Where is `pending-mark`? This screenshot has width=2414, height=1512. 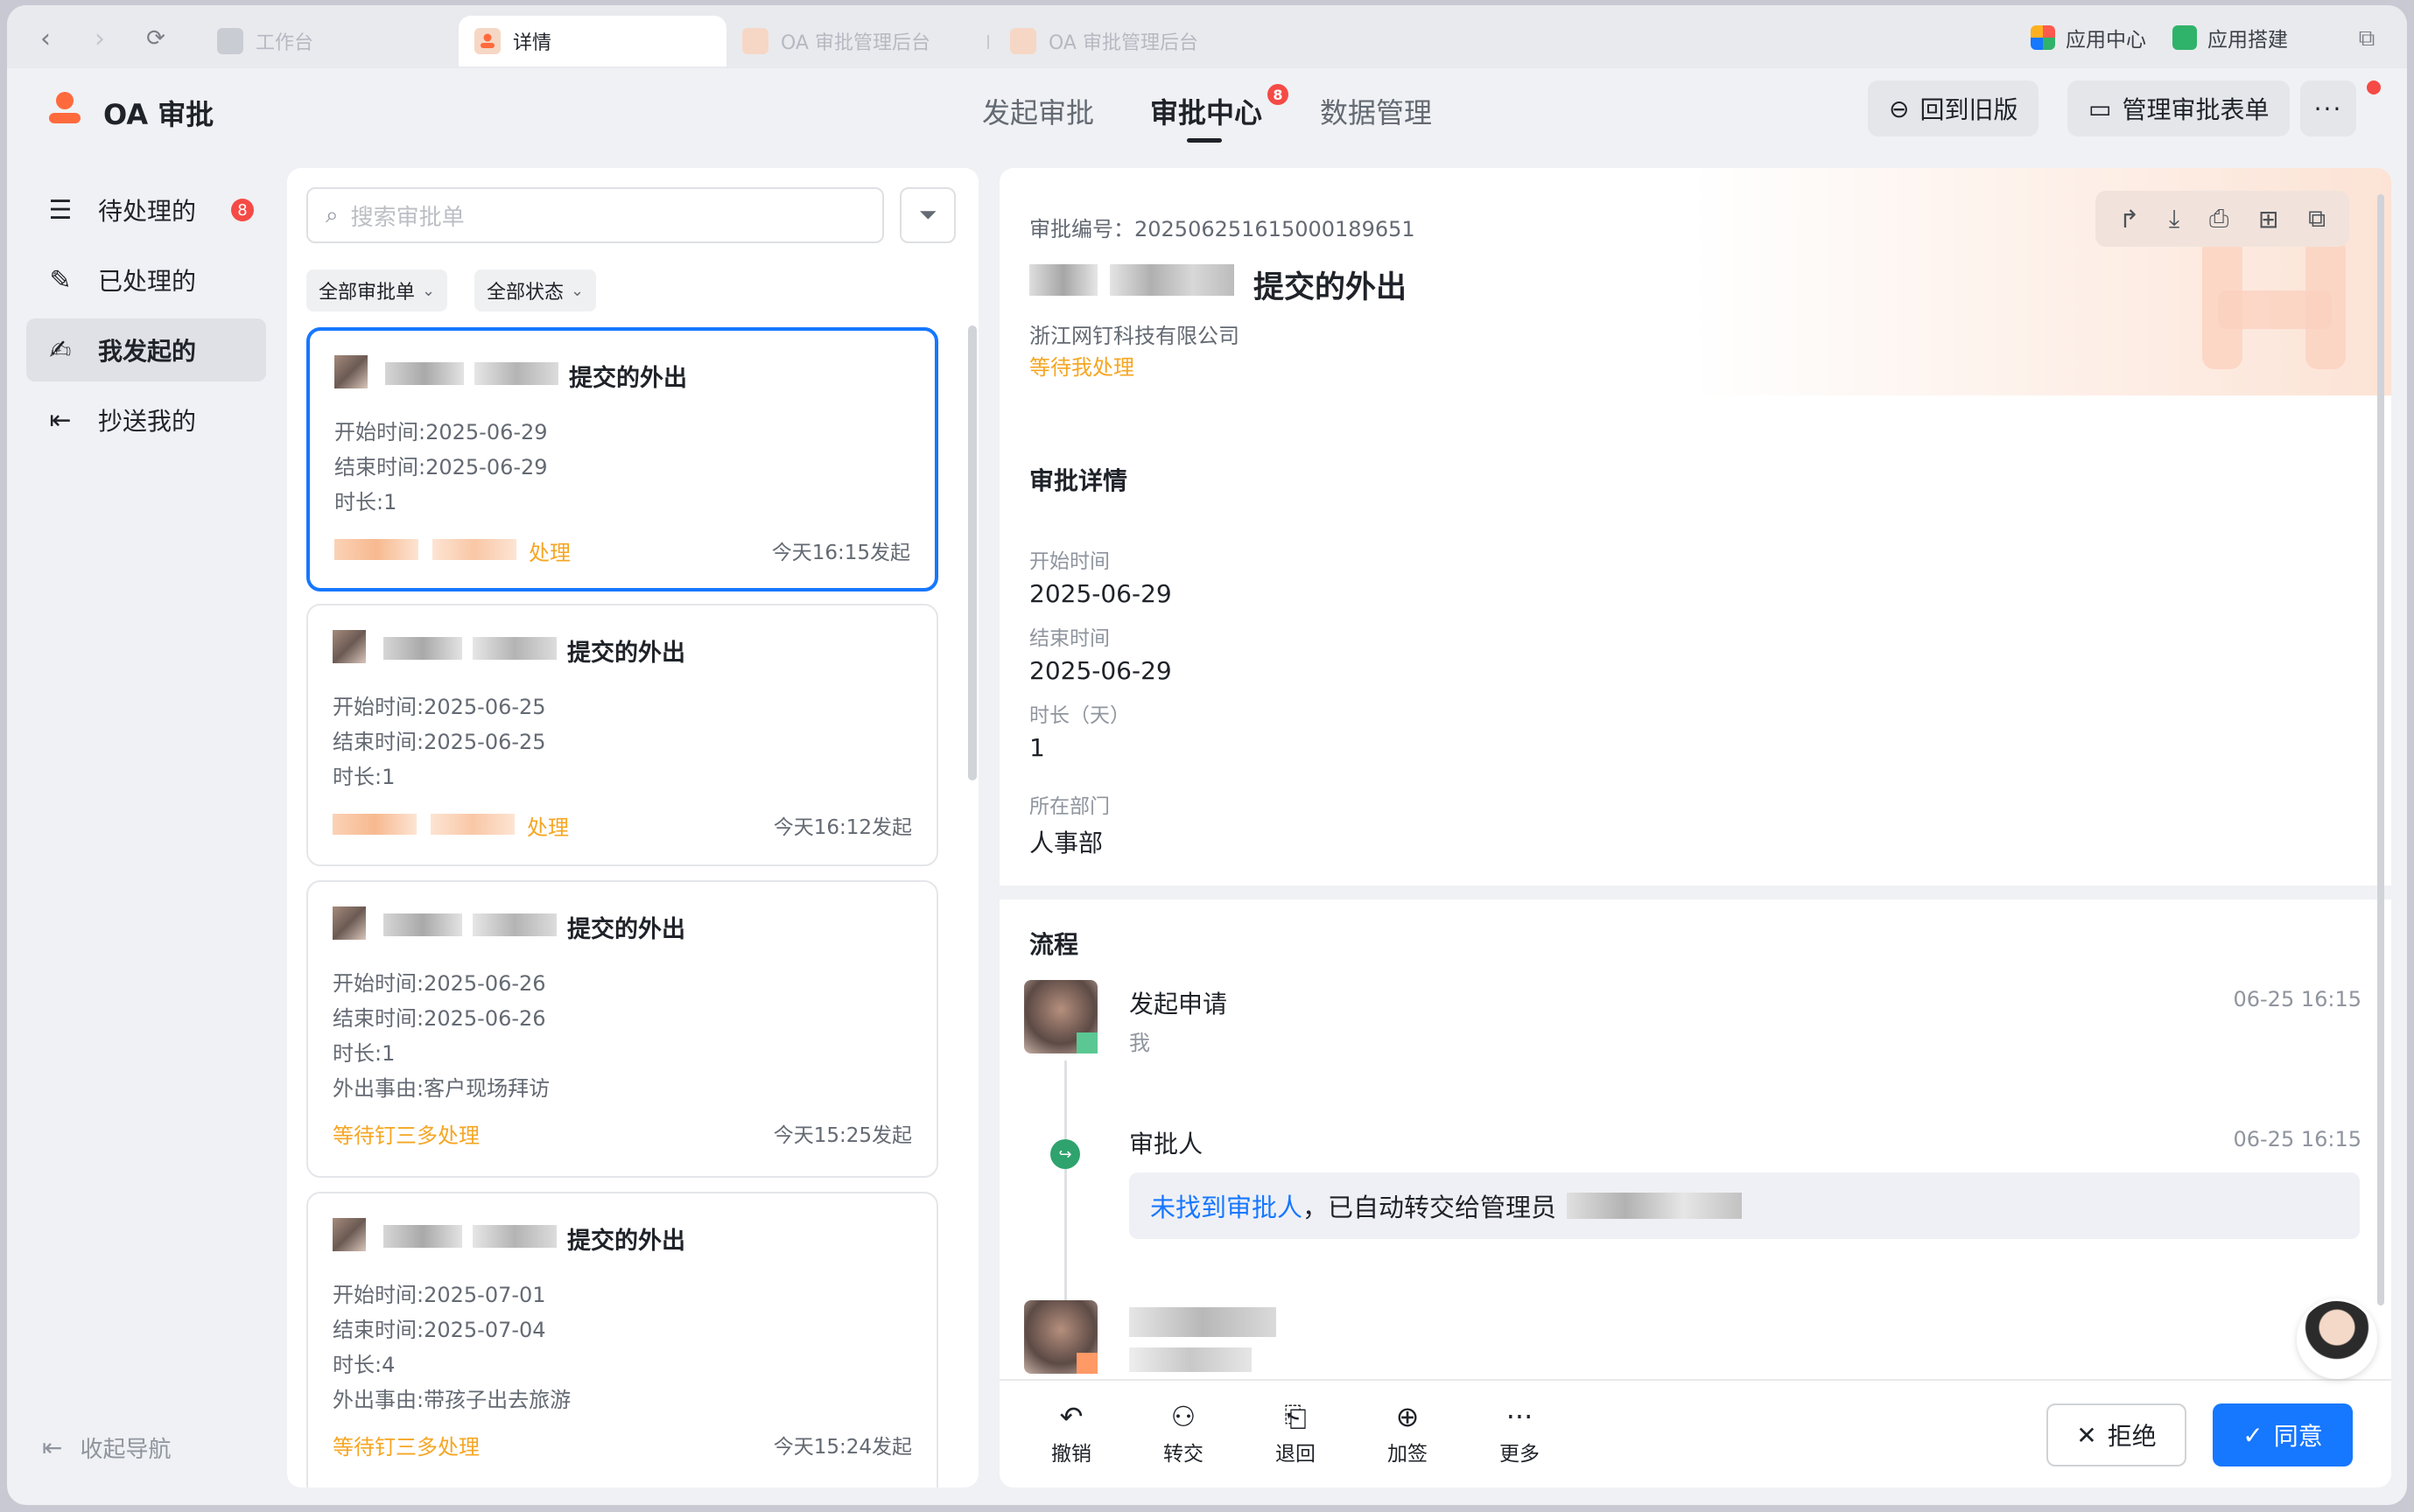
pending-mark is located at coordinates (1087, 1363).